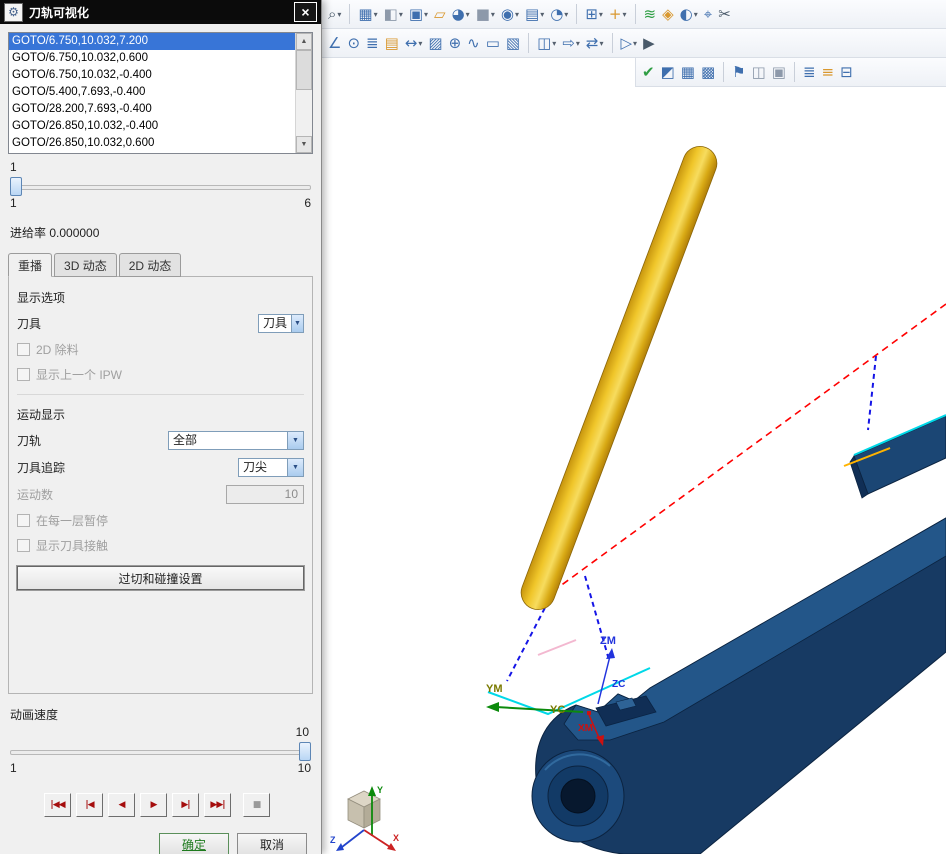  I want to click on tree-view-icon: ⊟, so click(846, 72).